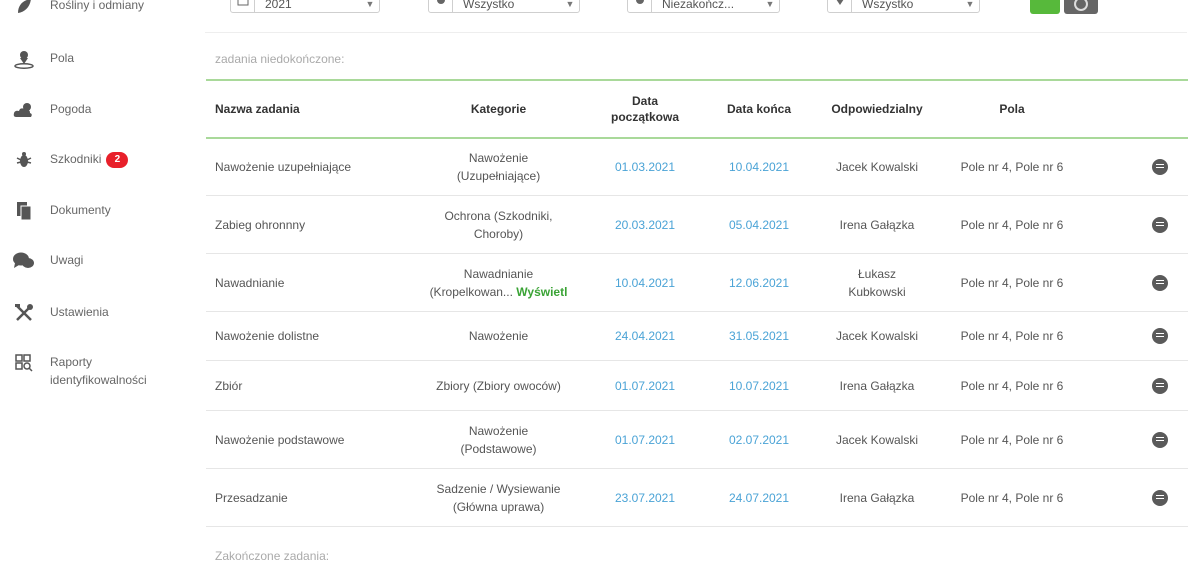  What do you see at coordinates (877, 109) in the screenshot?
I see `header-responsible: Odpowiedzialny` at bounding box center [877, 109].